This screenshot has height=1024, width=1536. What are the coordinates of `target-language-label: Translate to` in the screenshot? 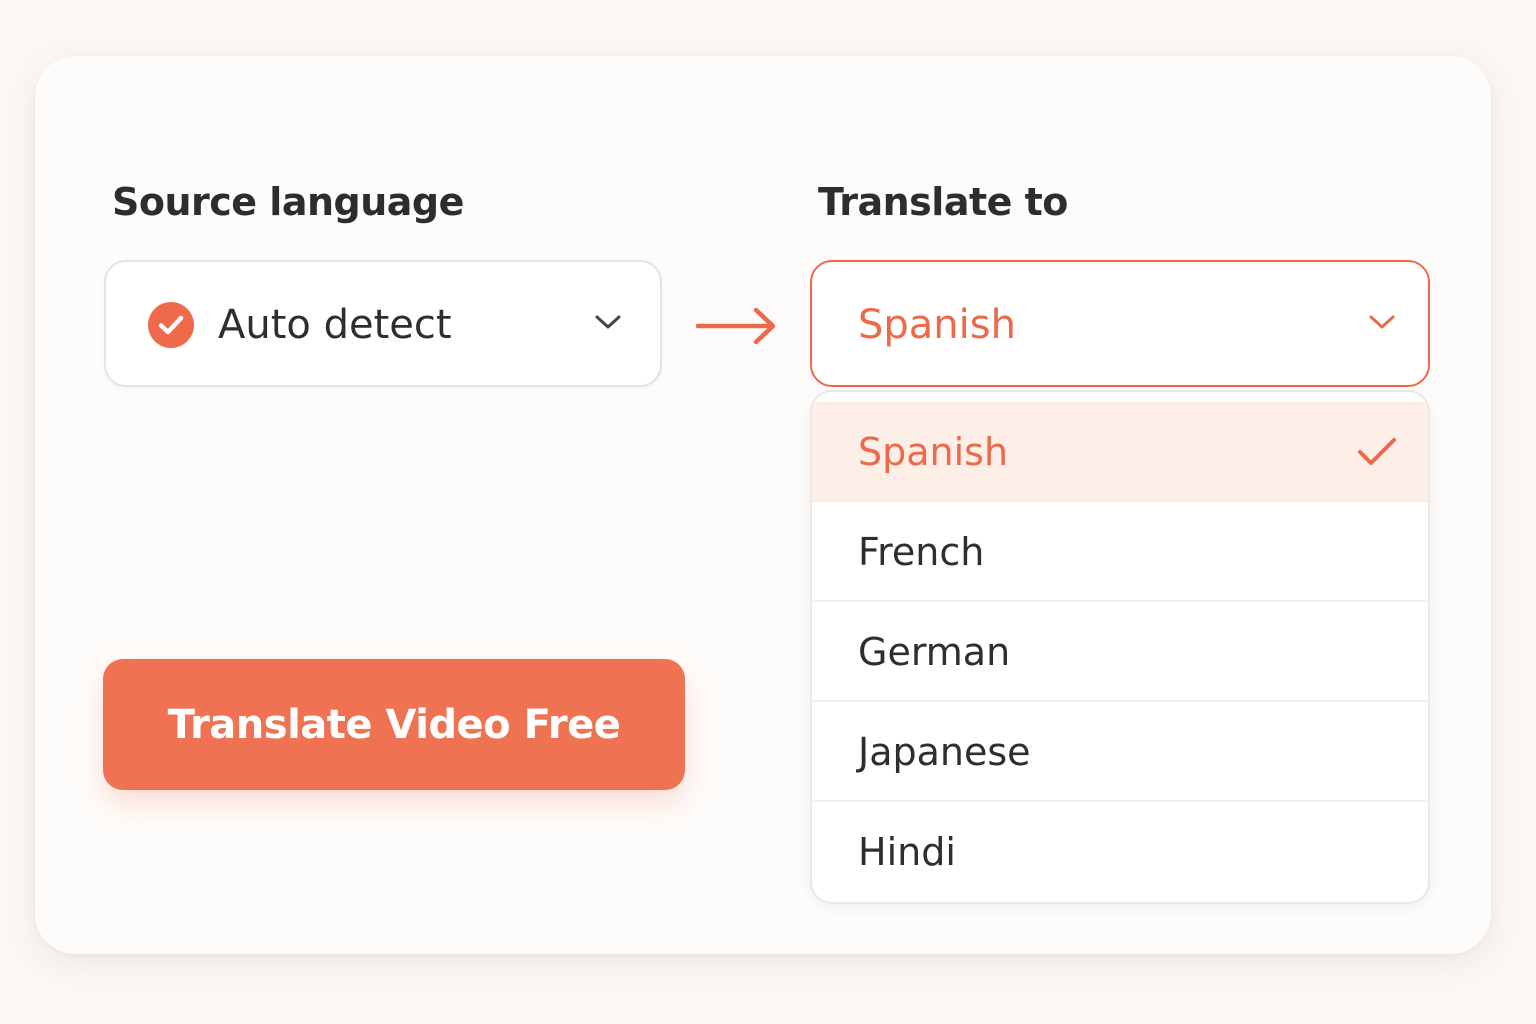 It's located at (943, 202).